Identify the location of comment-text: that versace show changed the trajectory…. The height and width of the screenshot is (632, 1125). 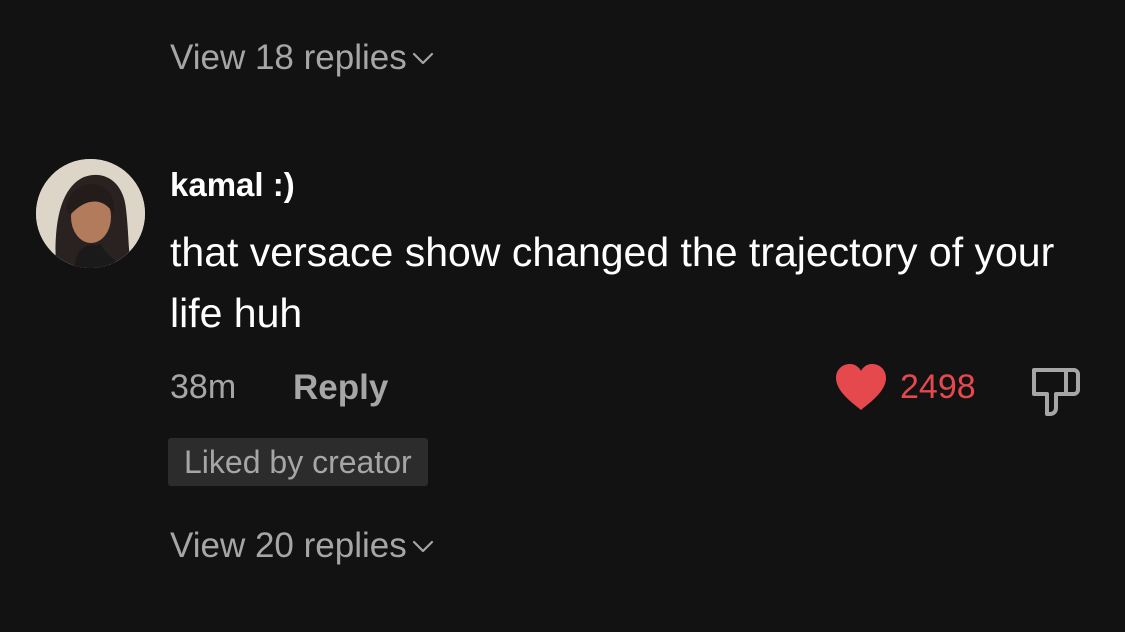
(612, 282).